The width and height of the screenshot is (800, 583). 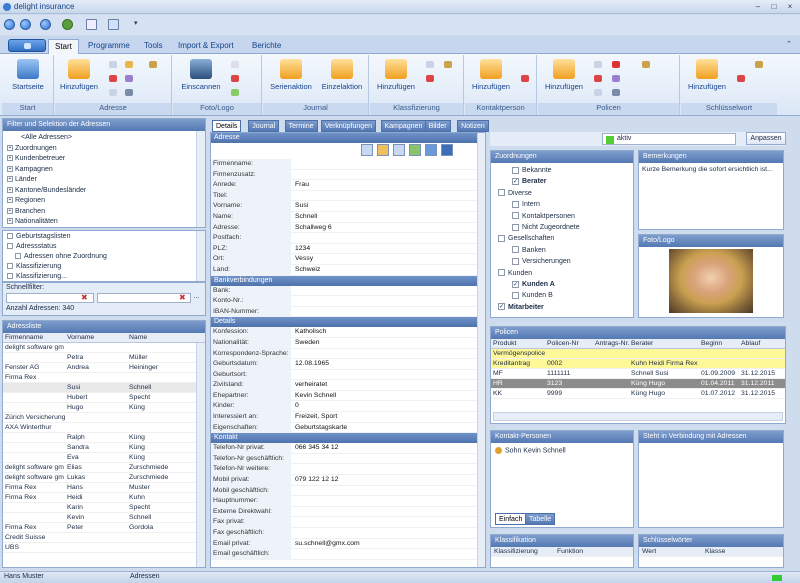 What do you see at coordinates (104, 498) in the screenshot?
I see `table-row: Firma Rex Heidi Kuhn` at bounding box center [104, 498].